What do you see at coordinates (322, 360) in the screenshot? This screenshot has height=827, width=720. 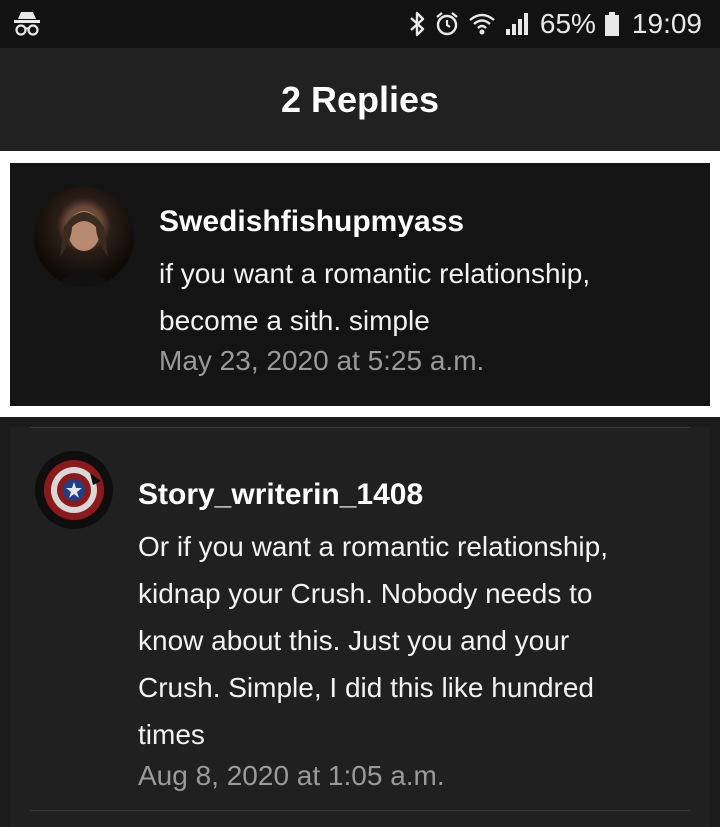 I see `comment-timestamp: May 23, 2020 at 5:25 a.m.` at bounding box center [322, 360].